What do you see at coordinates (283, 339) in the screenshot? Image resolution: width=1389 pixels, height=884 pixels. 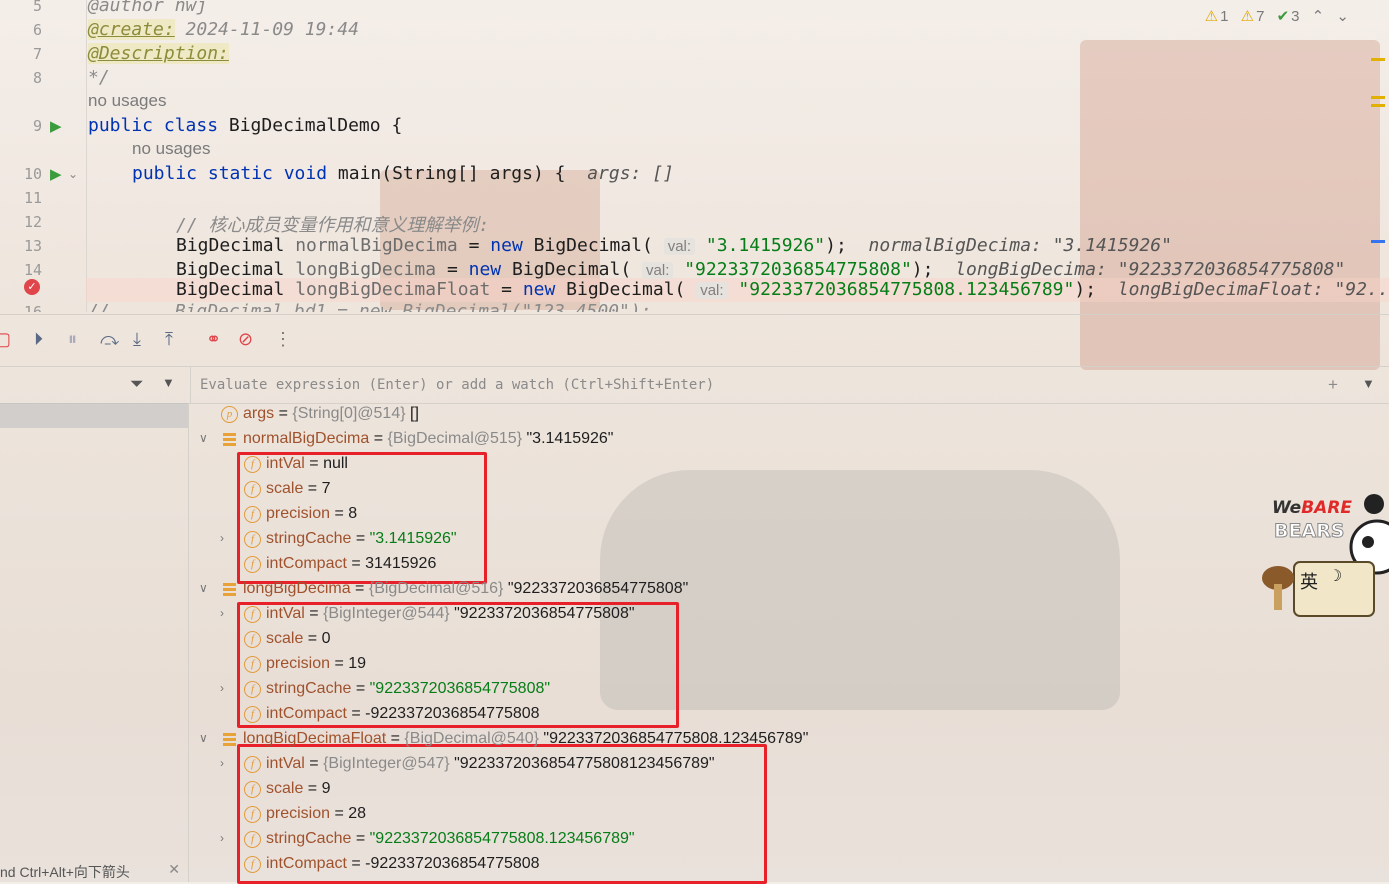 I see `more-options-icon: ⋮` at bounding box center [283, 339].